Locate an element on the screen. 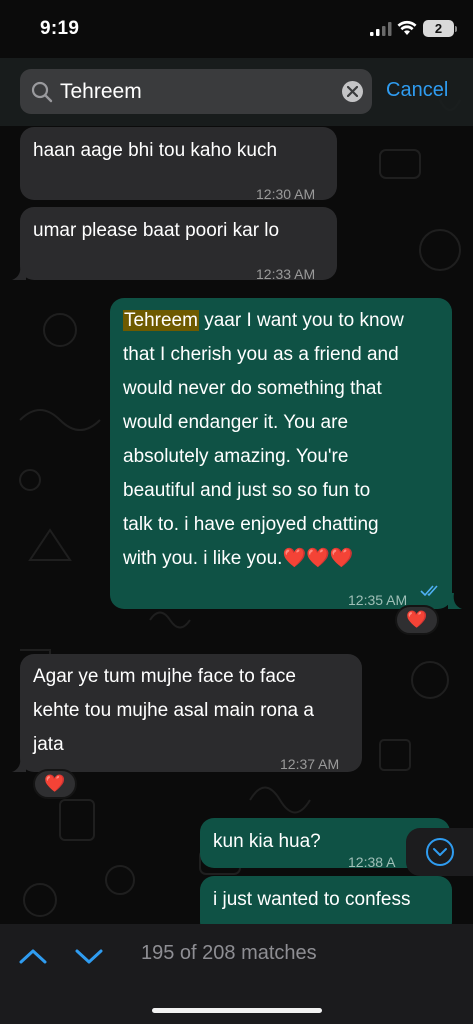 The image size is (473, 1024). message-bubble-incoming: umar please baat poori kar lo 12:33 AM is located at coordinates (178, 244).